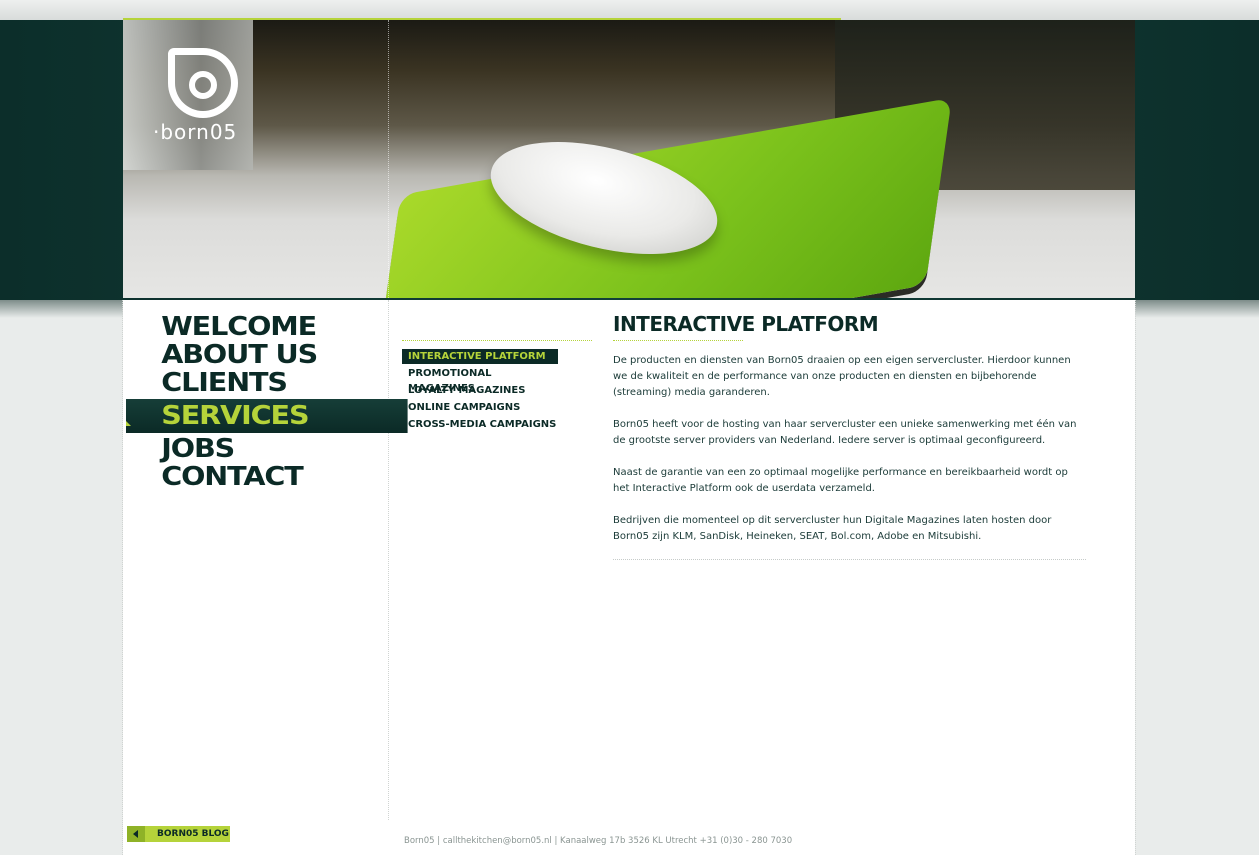  I want to click on sub-nav-rule, so click(497, 342).